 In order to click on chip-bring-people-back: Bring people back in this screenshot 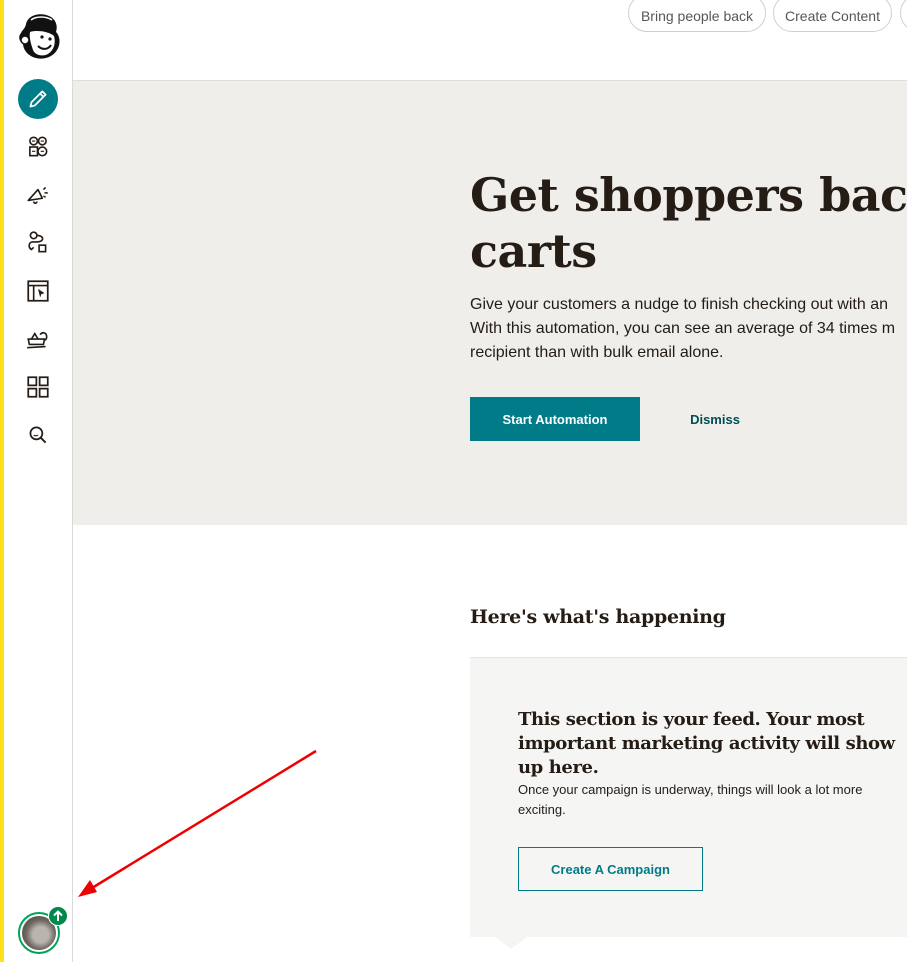, I will do `click(697, 16)`.